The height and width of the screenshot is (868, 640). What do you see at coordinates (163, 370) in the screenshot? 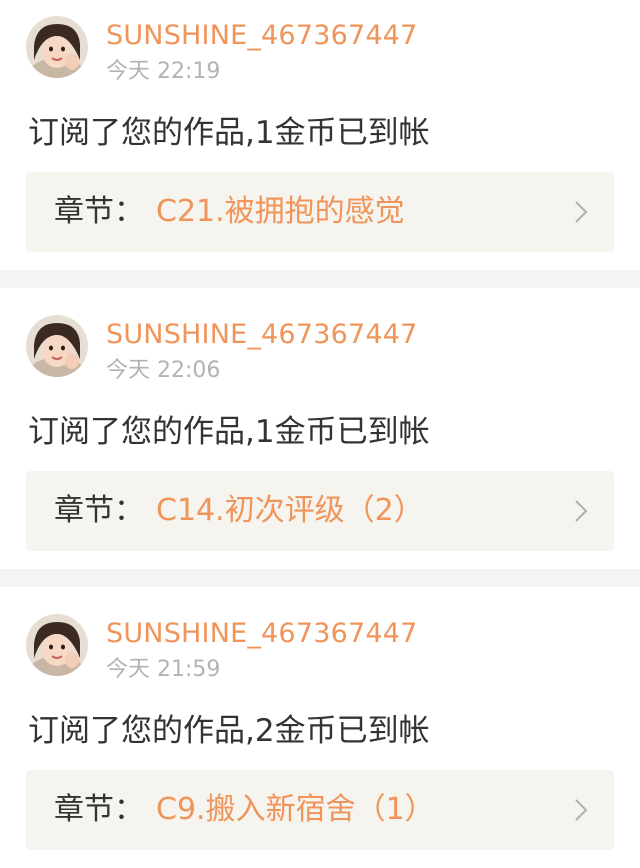
I see `timestamp: 今天 22:06` at bounding box center [163, 370].